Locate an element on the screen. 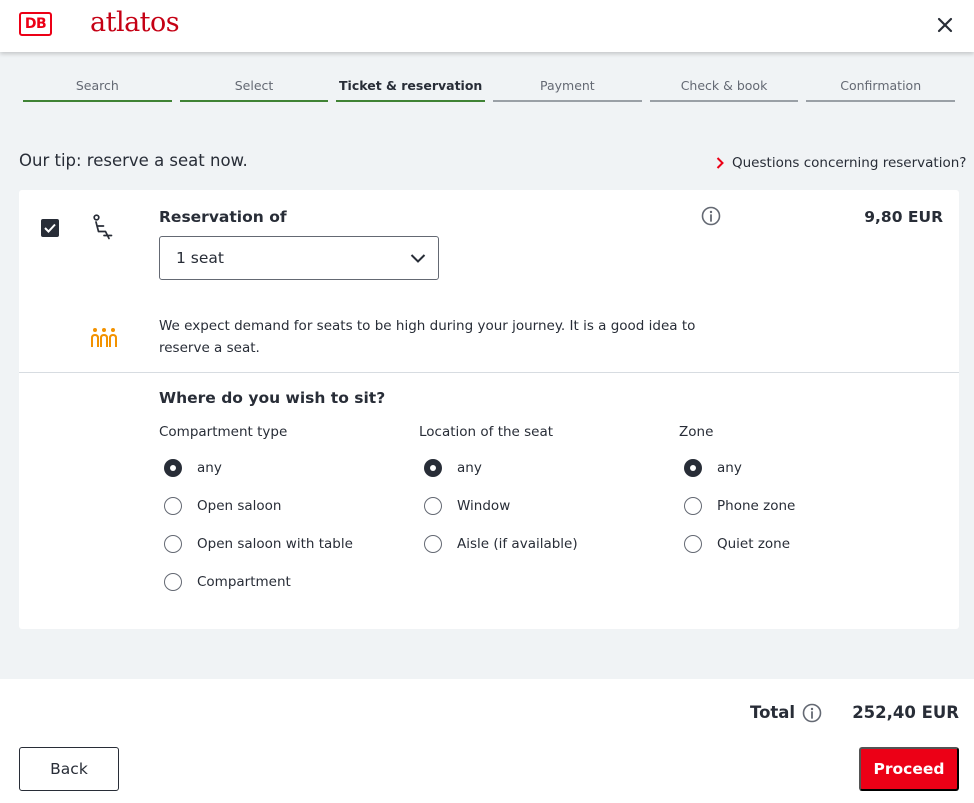 The height and width of the screenshot is (803, 974). radio-label: Quiet zone is located at coordinates (754, 544).